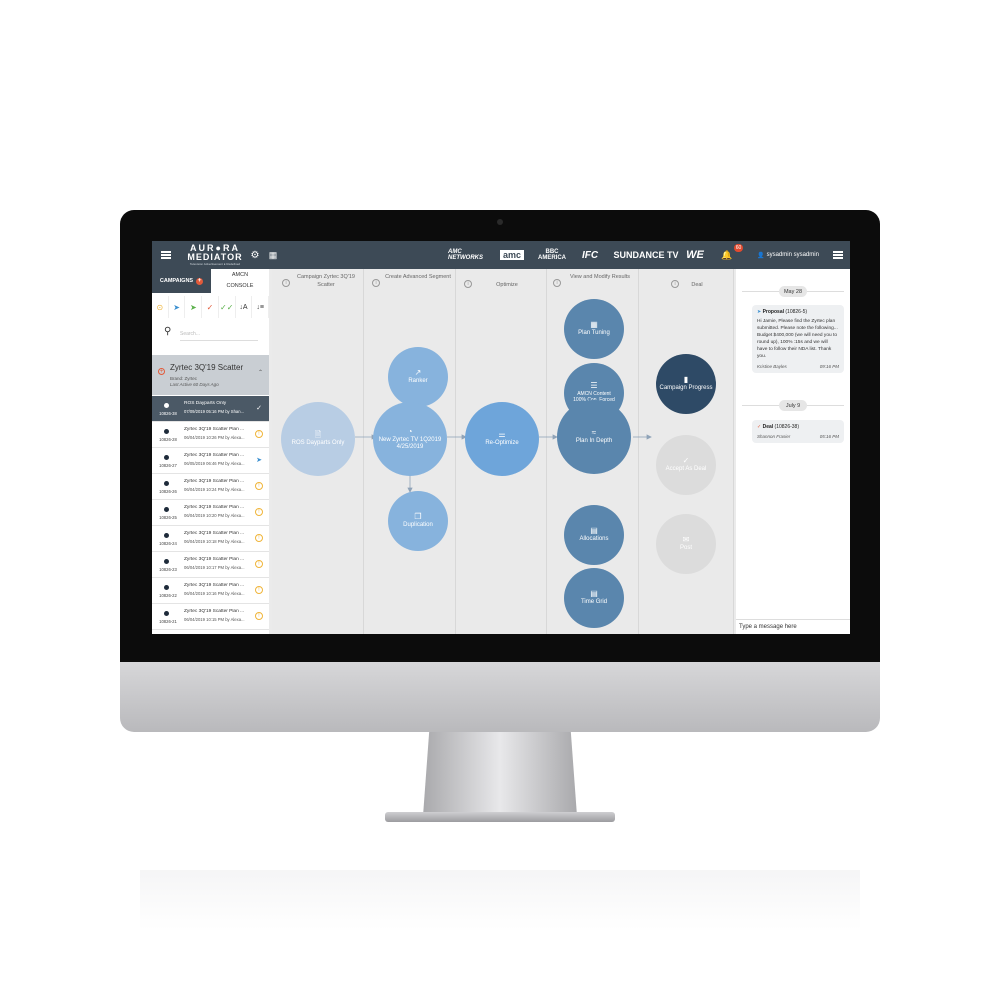  Describe the element at coordinates (727, 255) in the screenshot. I see `bell-icon: 🔔` at that location.